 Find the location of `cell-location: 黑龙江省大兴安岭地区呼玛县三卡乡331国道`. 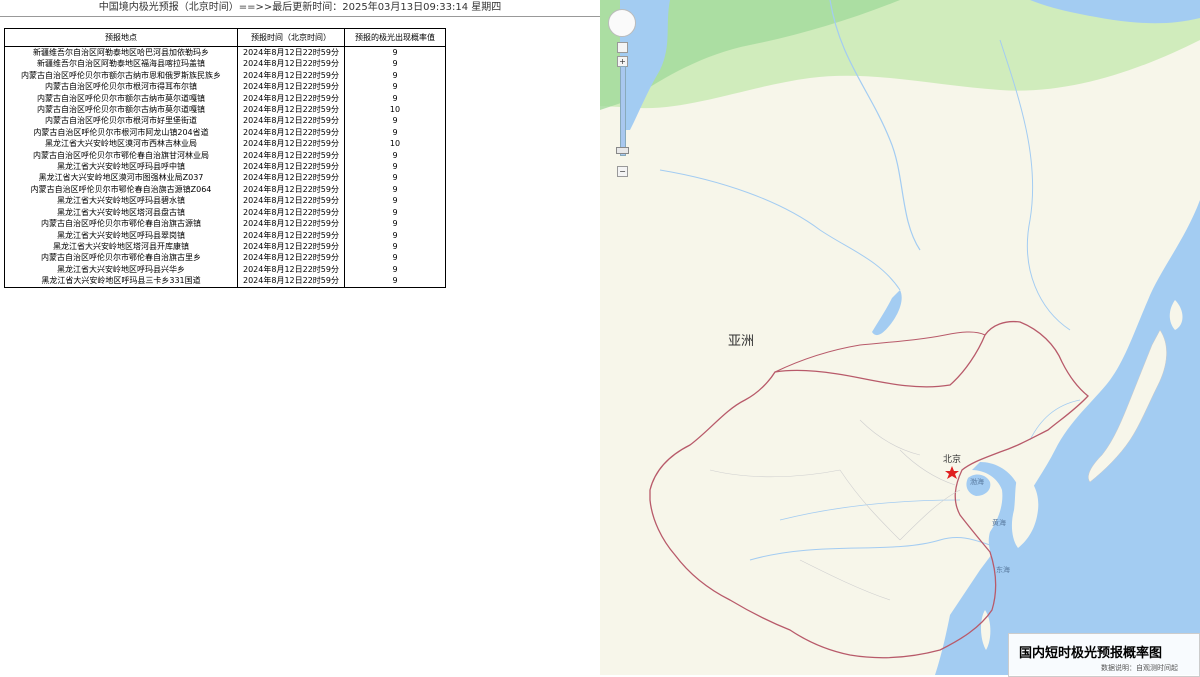

cell-location: 黑龙江省大兴安岭地区呼玛县三卡乡331国道 is located at coordinates (121, 281).